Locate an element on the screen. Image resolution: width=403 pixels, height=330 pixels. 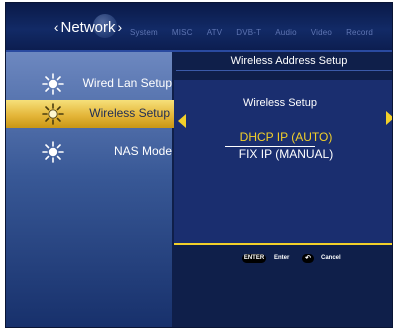
section-tabs: System MISC ATV DVB-T Audio Video Record is located at coordinates (258, 32).